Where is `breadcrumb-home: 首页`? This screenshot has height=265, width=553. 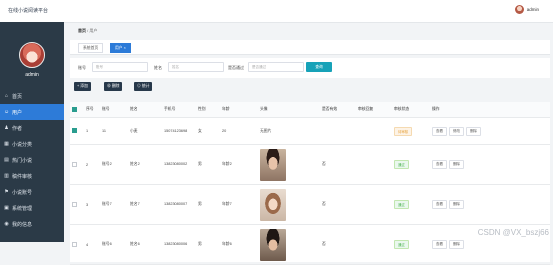 breadcrumb-home: 首页 is located at coordinates (82, 30).